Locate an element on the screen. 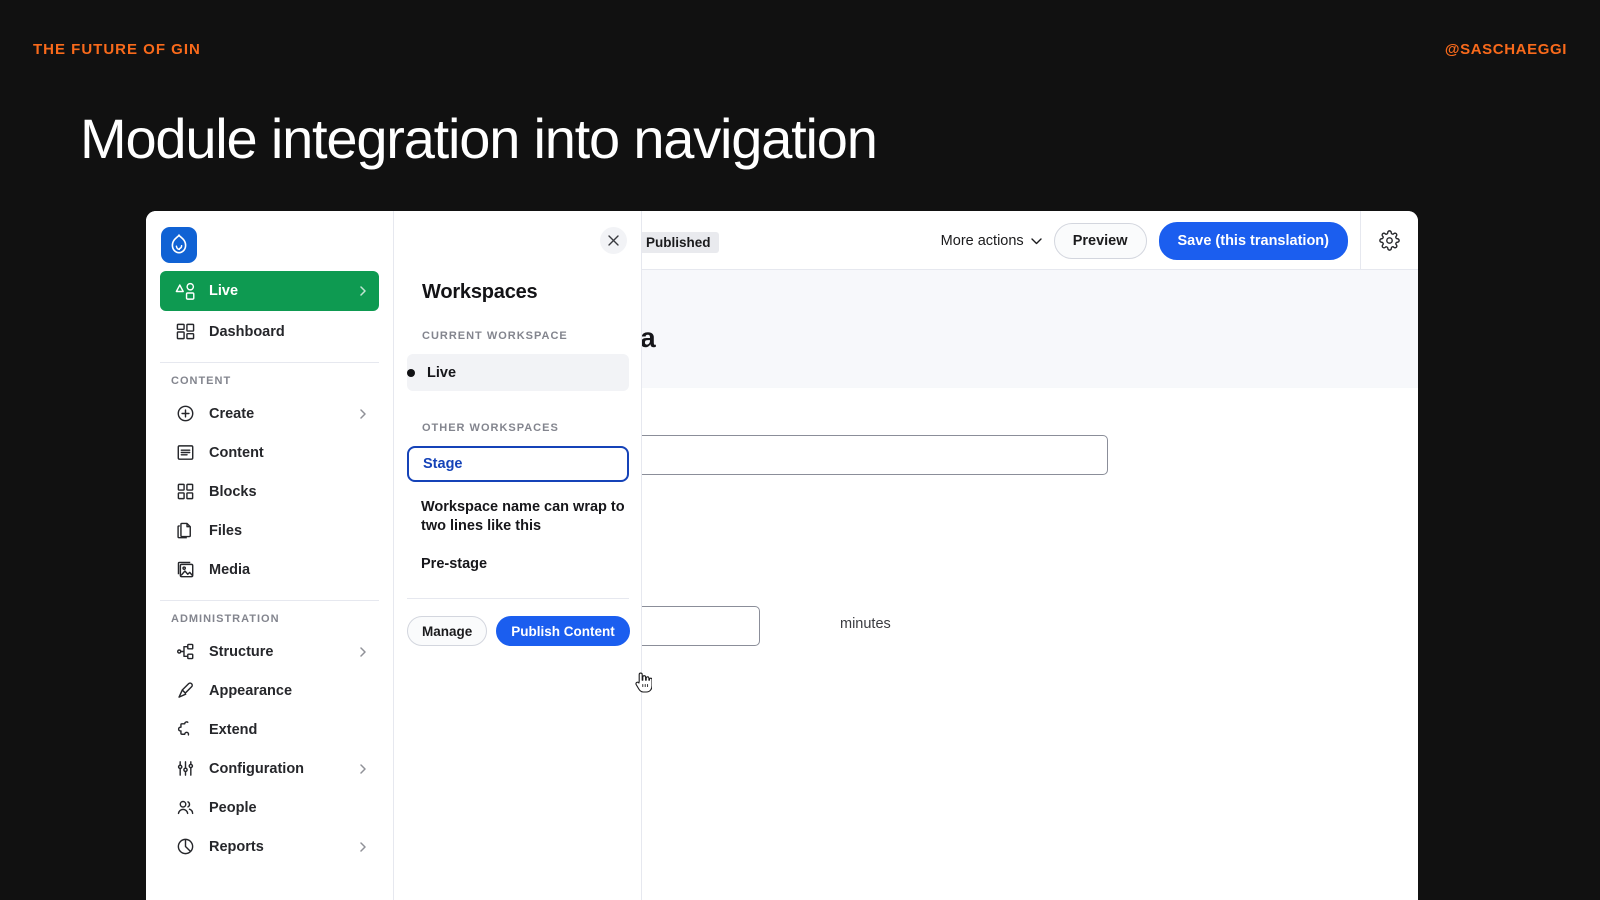 This screenshot has width=1600, height=900. sidebar-item-people: People is located at coordinates (269, 807).